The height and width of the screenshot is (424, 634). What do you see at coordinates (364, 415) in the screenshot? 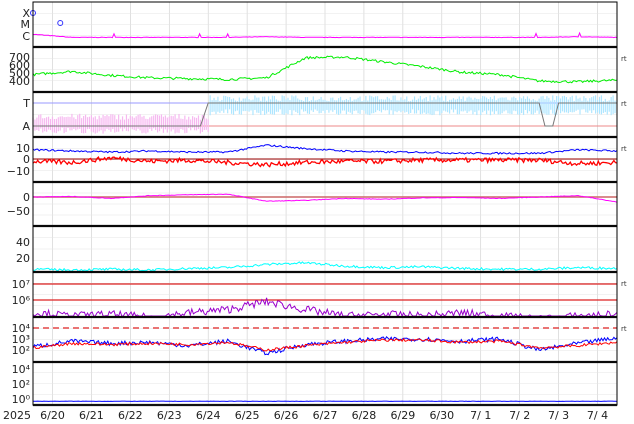
I see `x-tick-label: 6/28` at bounding box center [364, 415].